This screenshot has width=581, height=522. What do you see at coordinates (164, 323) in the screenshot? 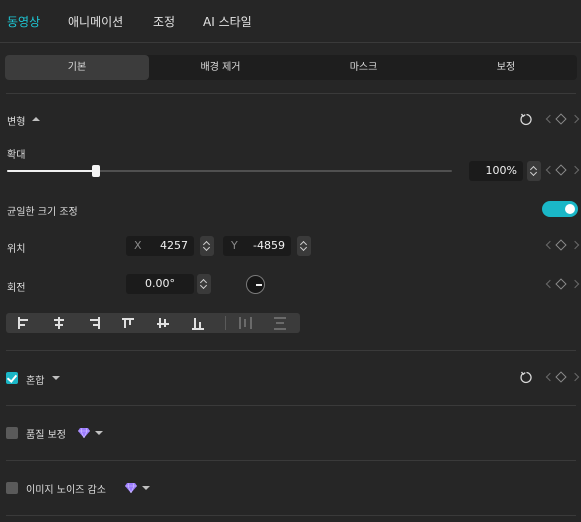
I see `align-center-vertical-icon` at bounding box center [164, 323].